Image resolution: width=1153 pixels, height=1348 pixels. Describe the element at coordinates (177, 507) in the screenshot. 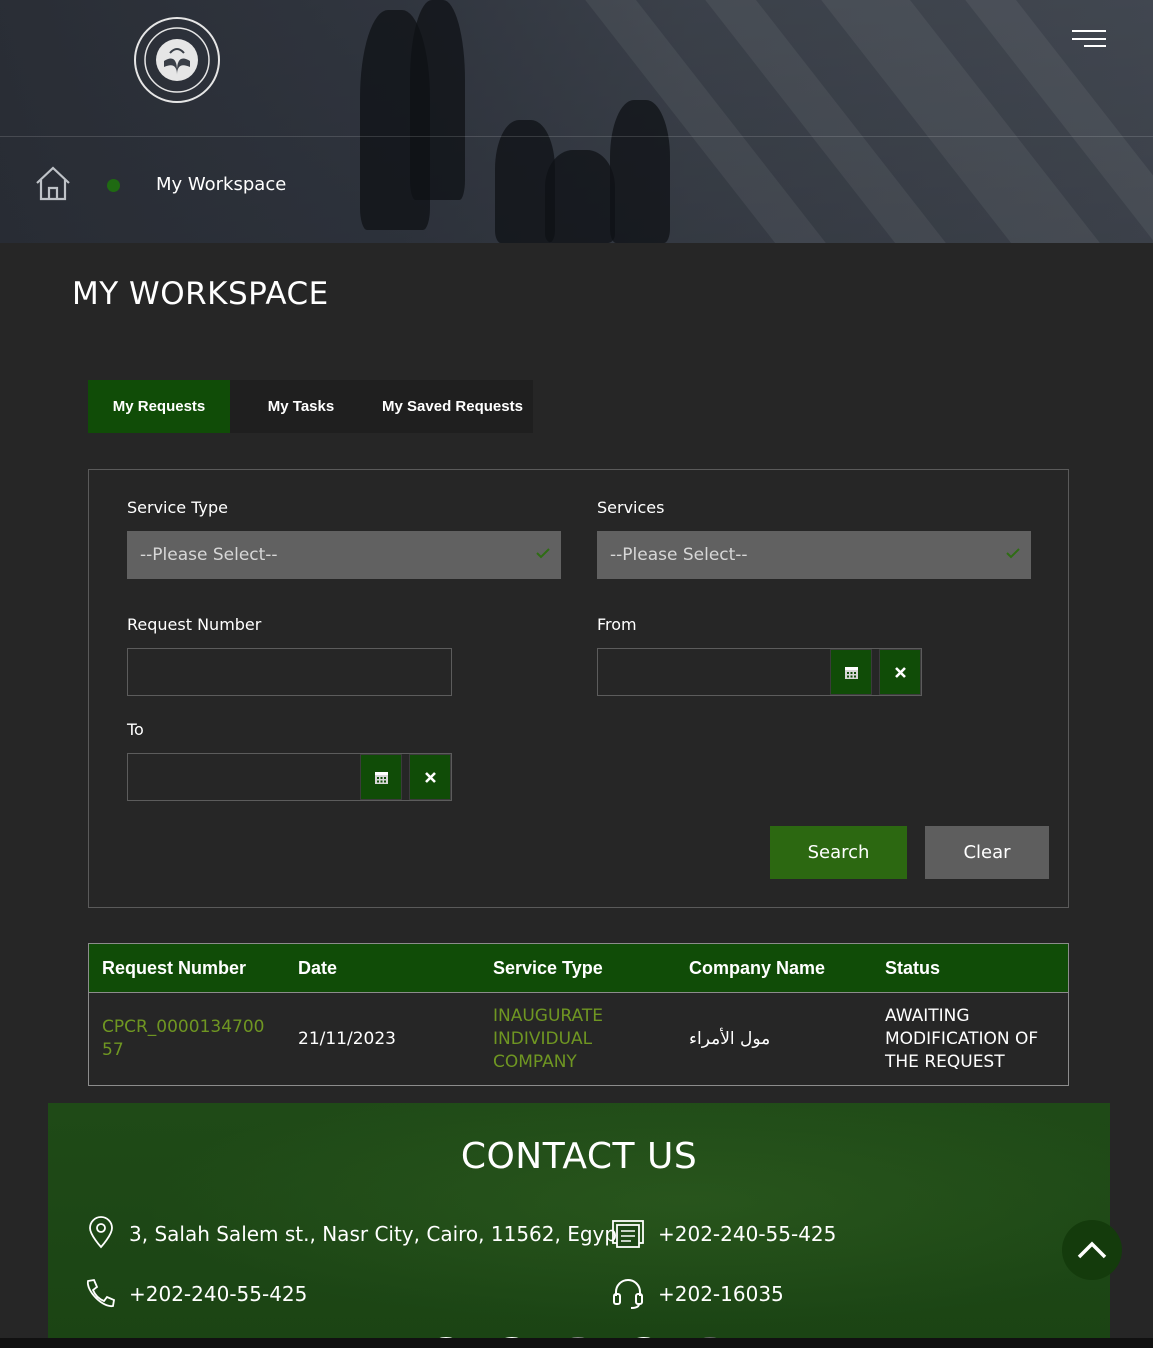

I see `service-type-label: Service Type` at that location.